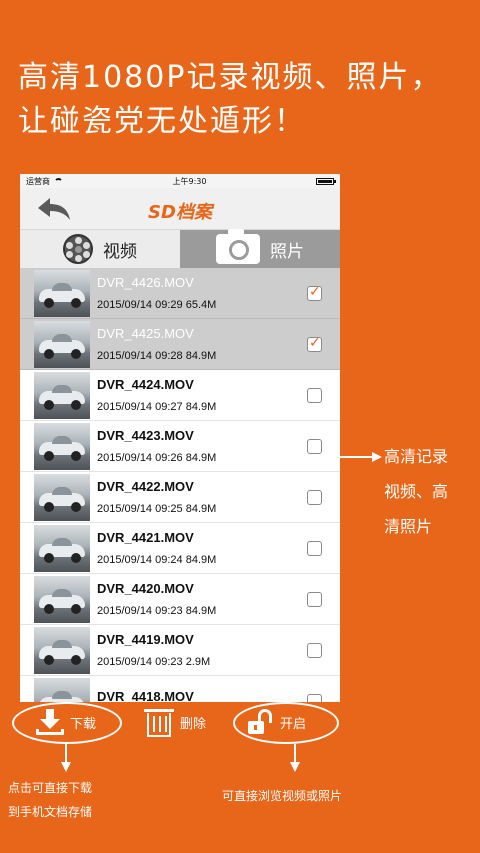 The height and width of the screenshot is (853, 480). I want to click on file-meta: 2015/09/14 09:28 84.9M, so click(218, 356).